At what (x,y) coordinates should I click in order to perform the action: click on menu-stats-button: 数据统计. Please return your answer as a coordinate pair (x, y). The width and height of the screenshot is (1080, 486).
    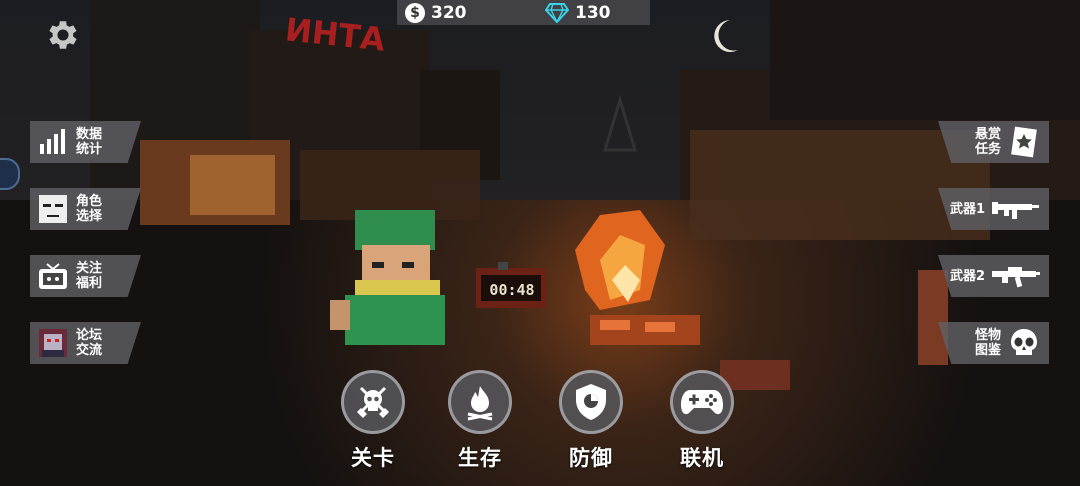
    Looking at the image, I should click on (85, 142).